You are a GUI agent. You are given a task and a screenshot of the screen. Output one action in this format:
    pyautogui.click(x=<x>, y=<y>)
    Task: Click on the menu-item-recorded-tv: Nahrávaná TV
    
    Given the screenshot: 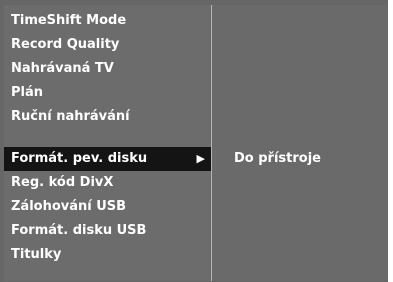 What is the action you would take?
    pyautogui.click(x=107, y=69)
    